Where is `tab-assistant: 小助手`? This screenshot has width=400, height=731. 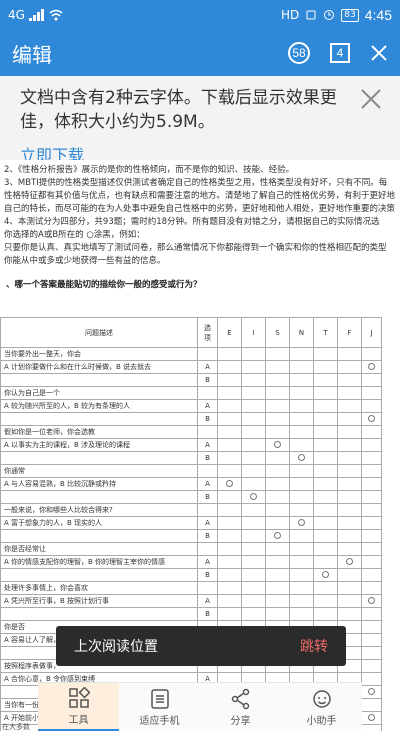
tab-assistant: 小助手 is located at coordinates (321, 707).